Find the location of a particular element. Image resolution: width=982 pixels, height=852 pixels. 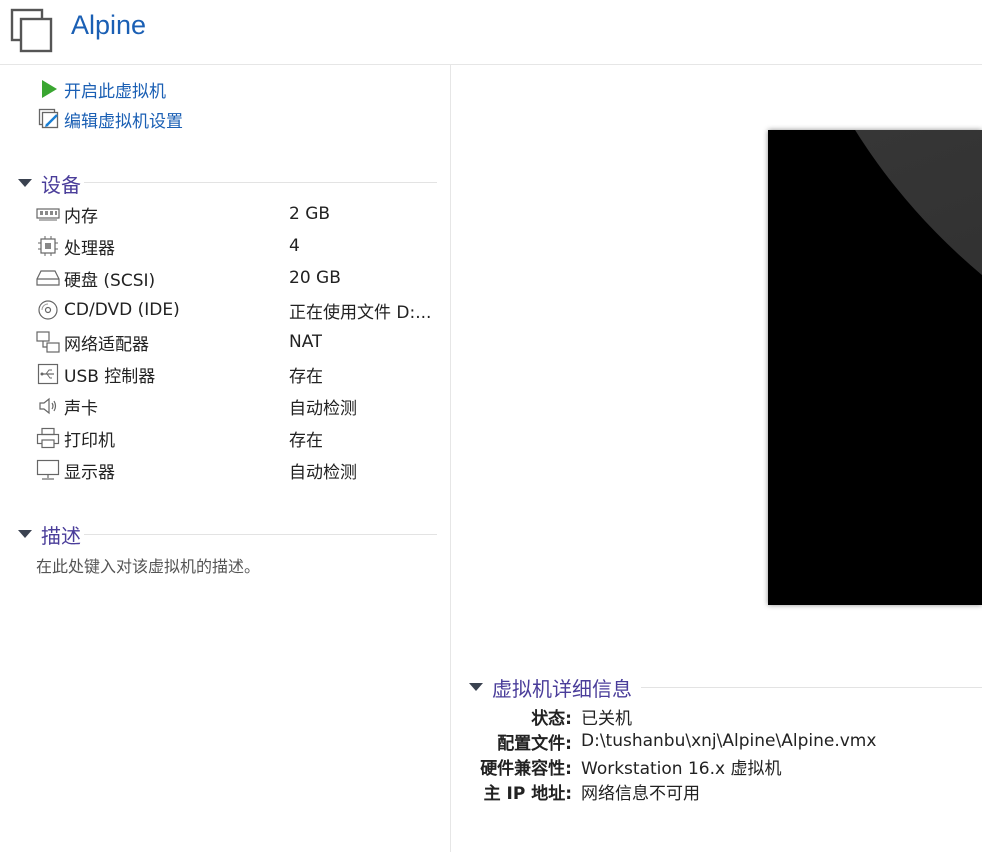

device-row-network-adapter: 网络适配器 NAT is located at coordinates (236, 342).